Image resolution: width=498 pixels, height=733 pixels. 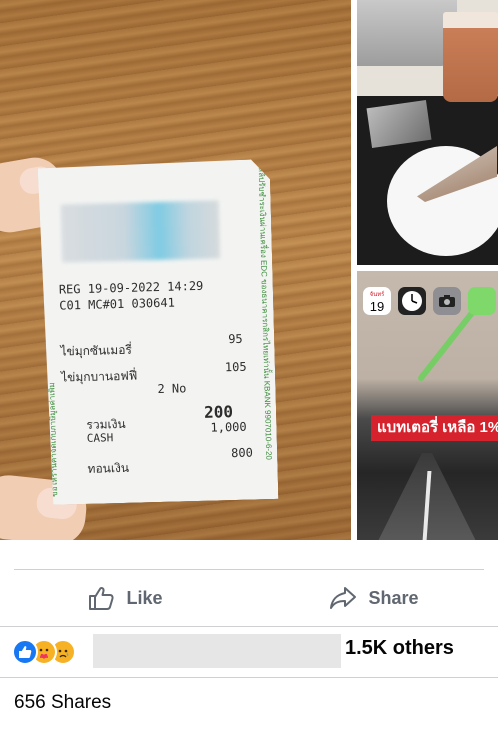 I want to click on reaction-others-count: 1.5K others, so click(x=399, y=648).